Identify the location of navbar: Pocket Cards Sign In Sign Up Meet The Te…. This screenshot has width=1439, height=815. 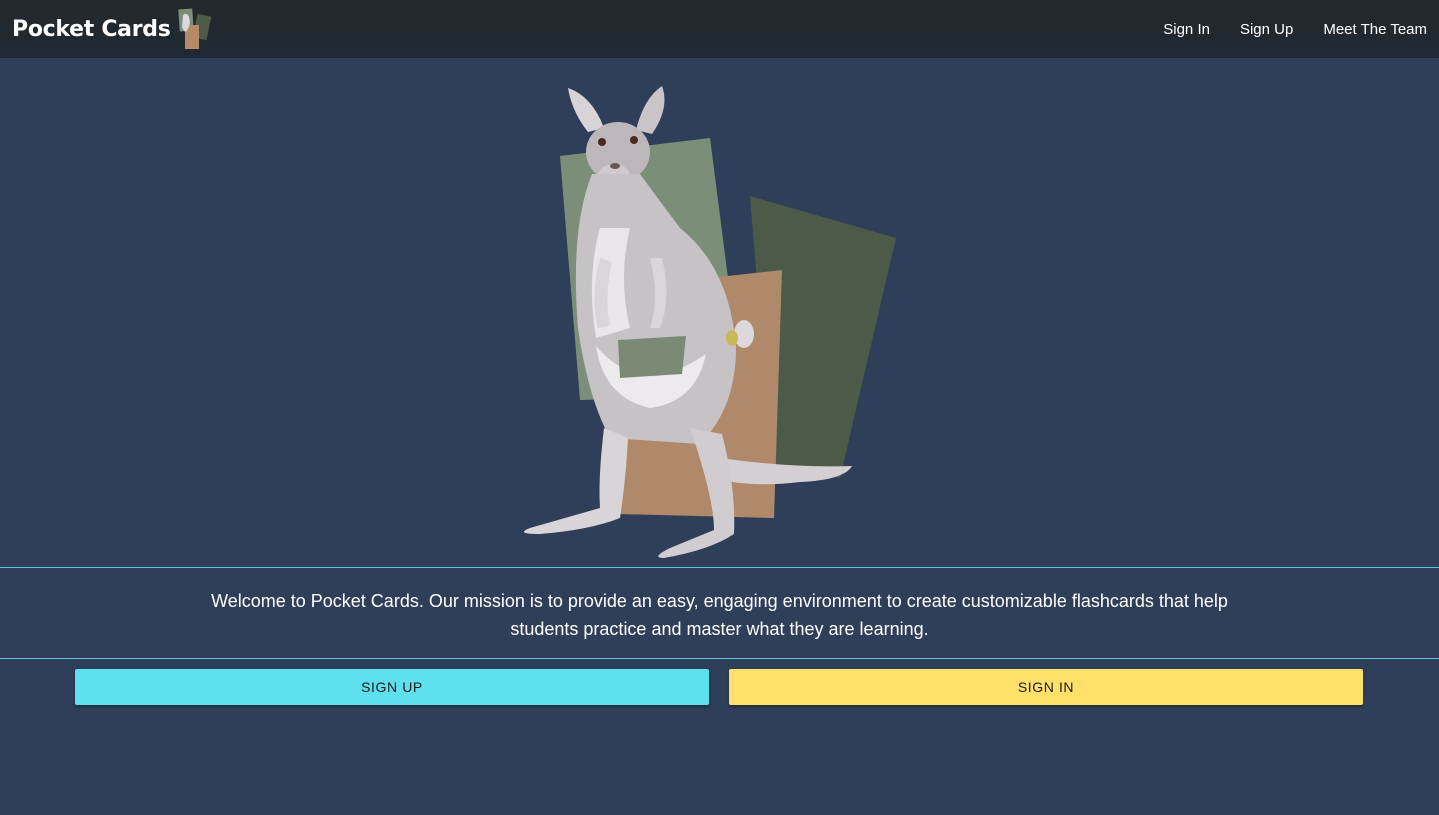
(719, 29).